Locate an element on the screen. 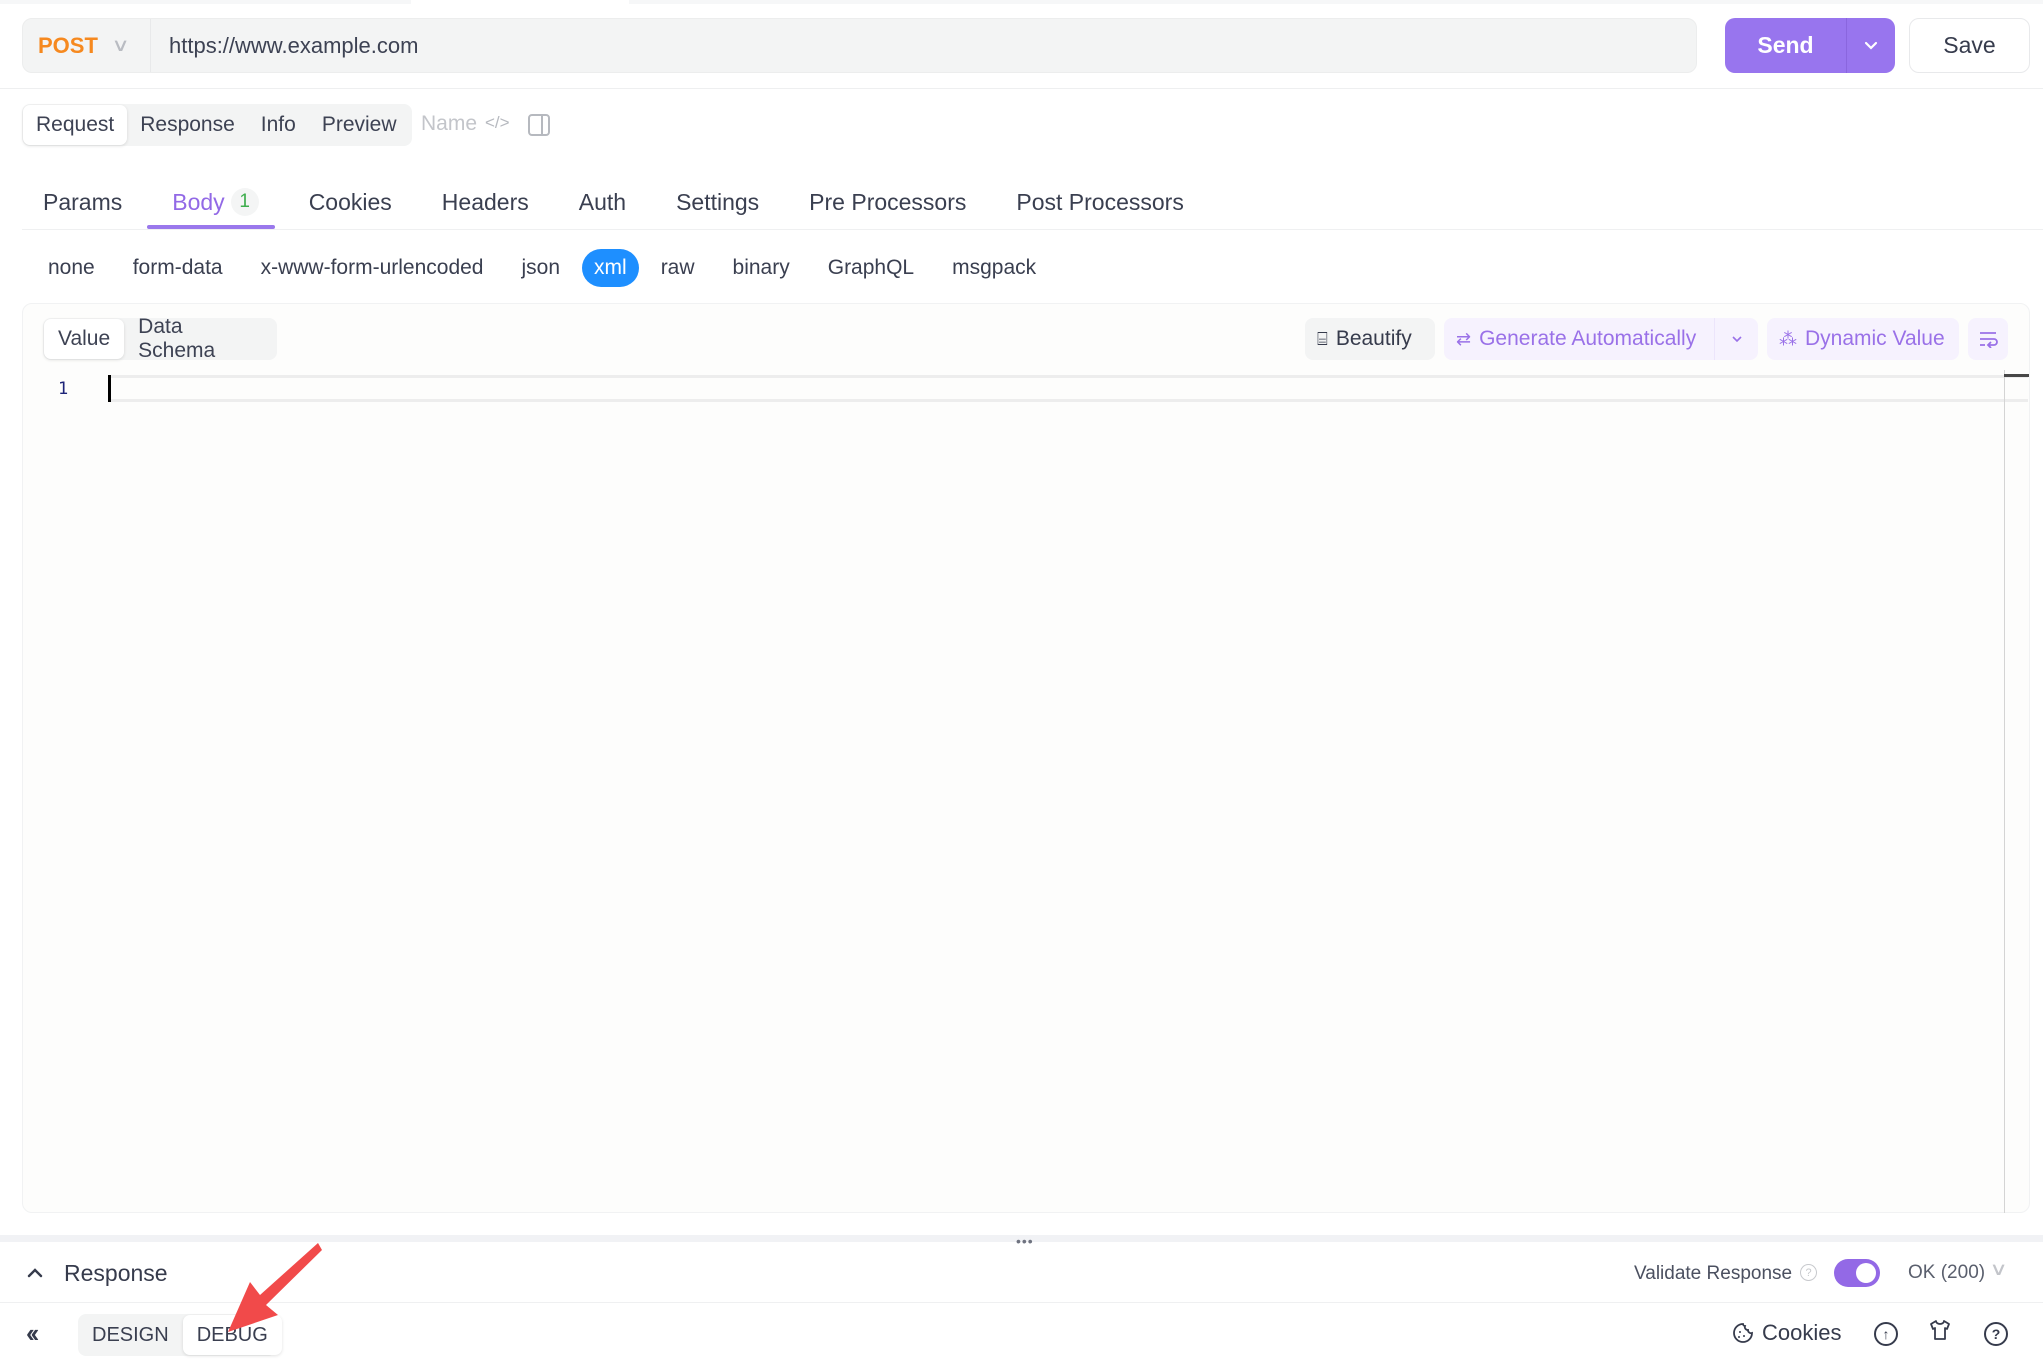  body-type-form-data: form-data is located at coordinates (178, 268).